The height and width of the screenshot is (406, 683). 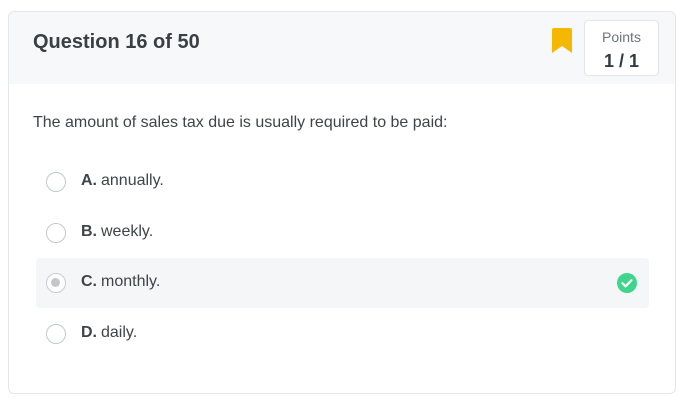 What do you see at coordinates (119, 332) in the screenshot?
I see `option-text: daily.` at bounding box center [119, 332].